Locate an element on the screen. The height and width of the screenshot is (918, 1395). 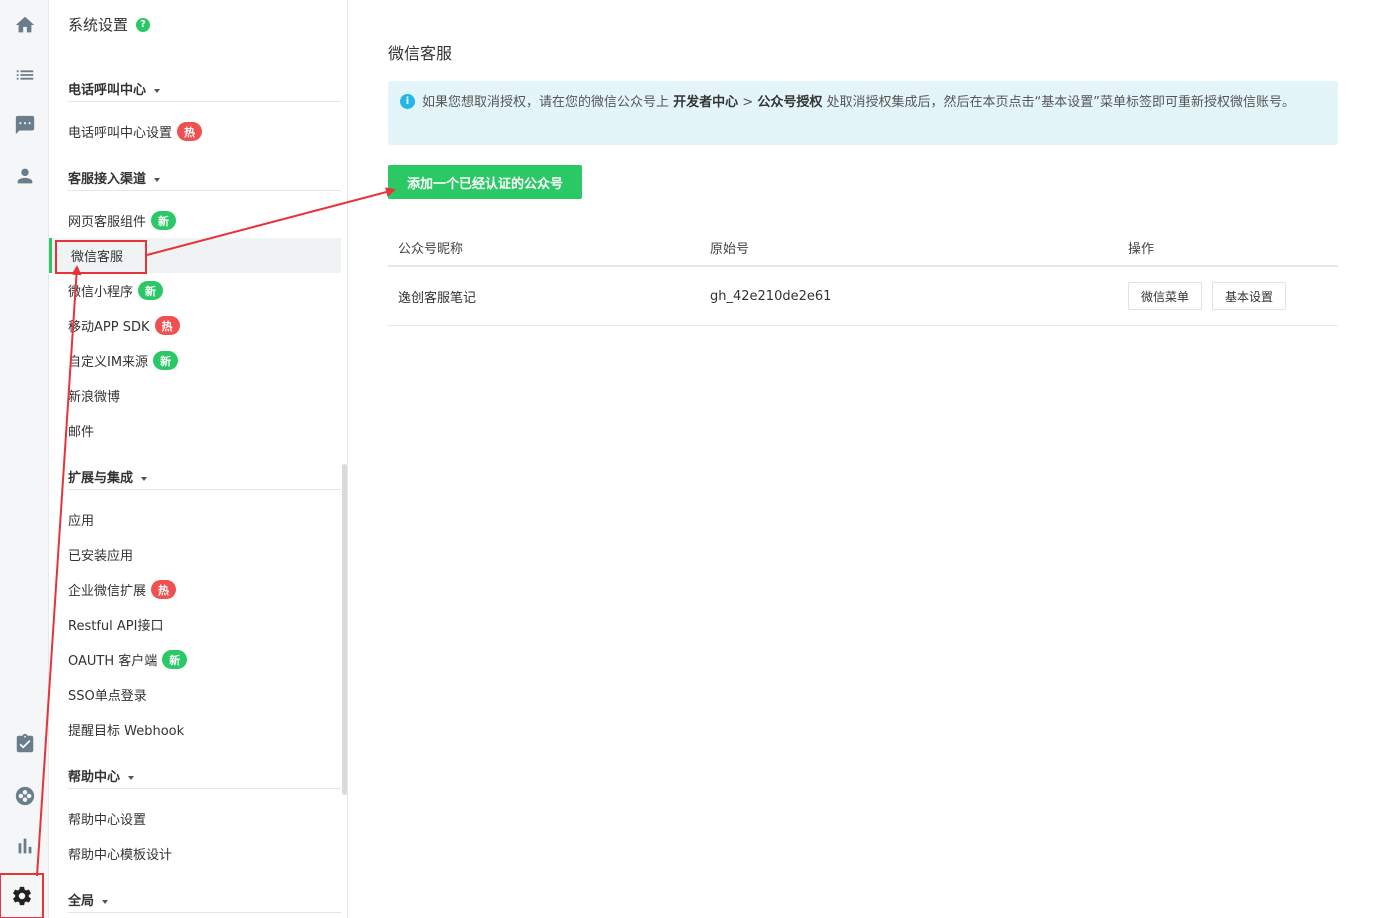
nav-support is located at coordinates (24, 796).